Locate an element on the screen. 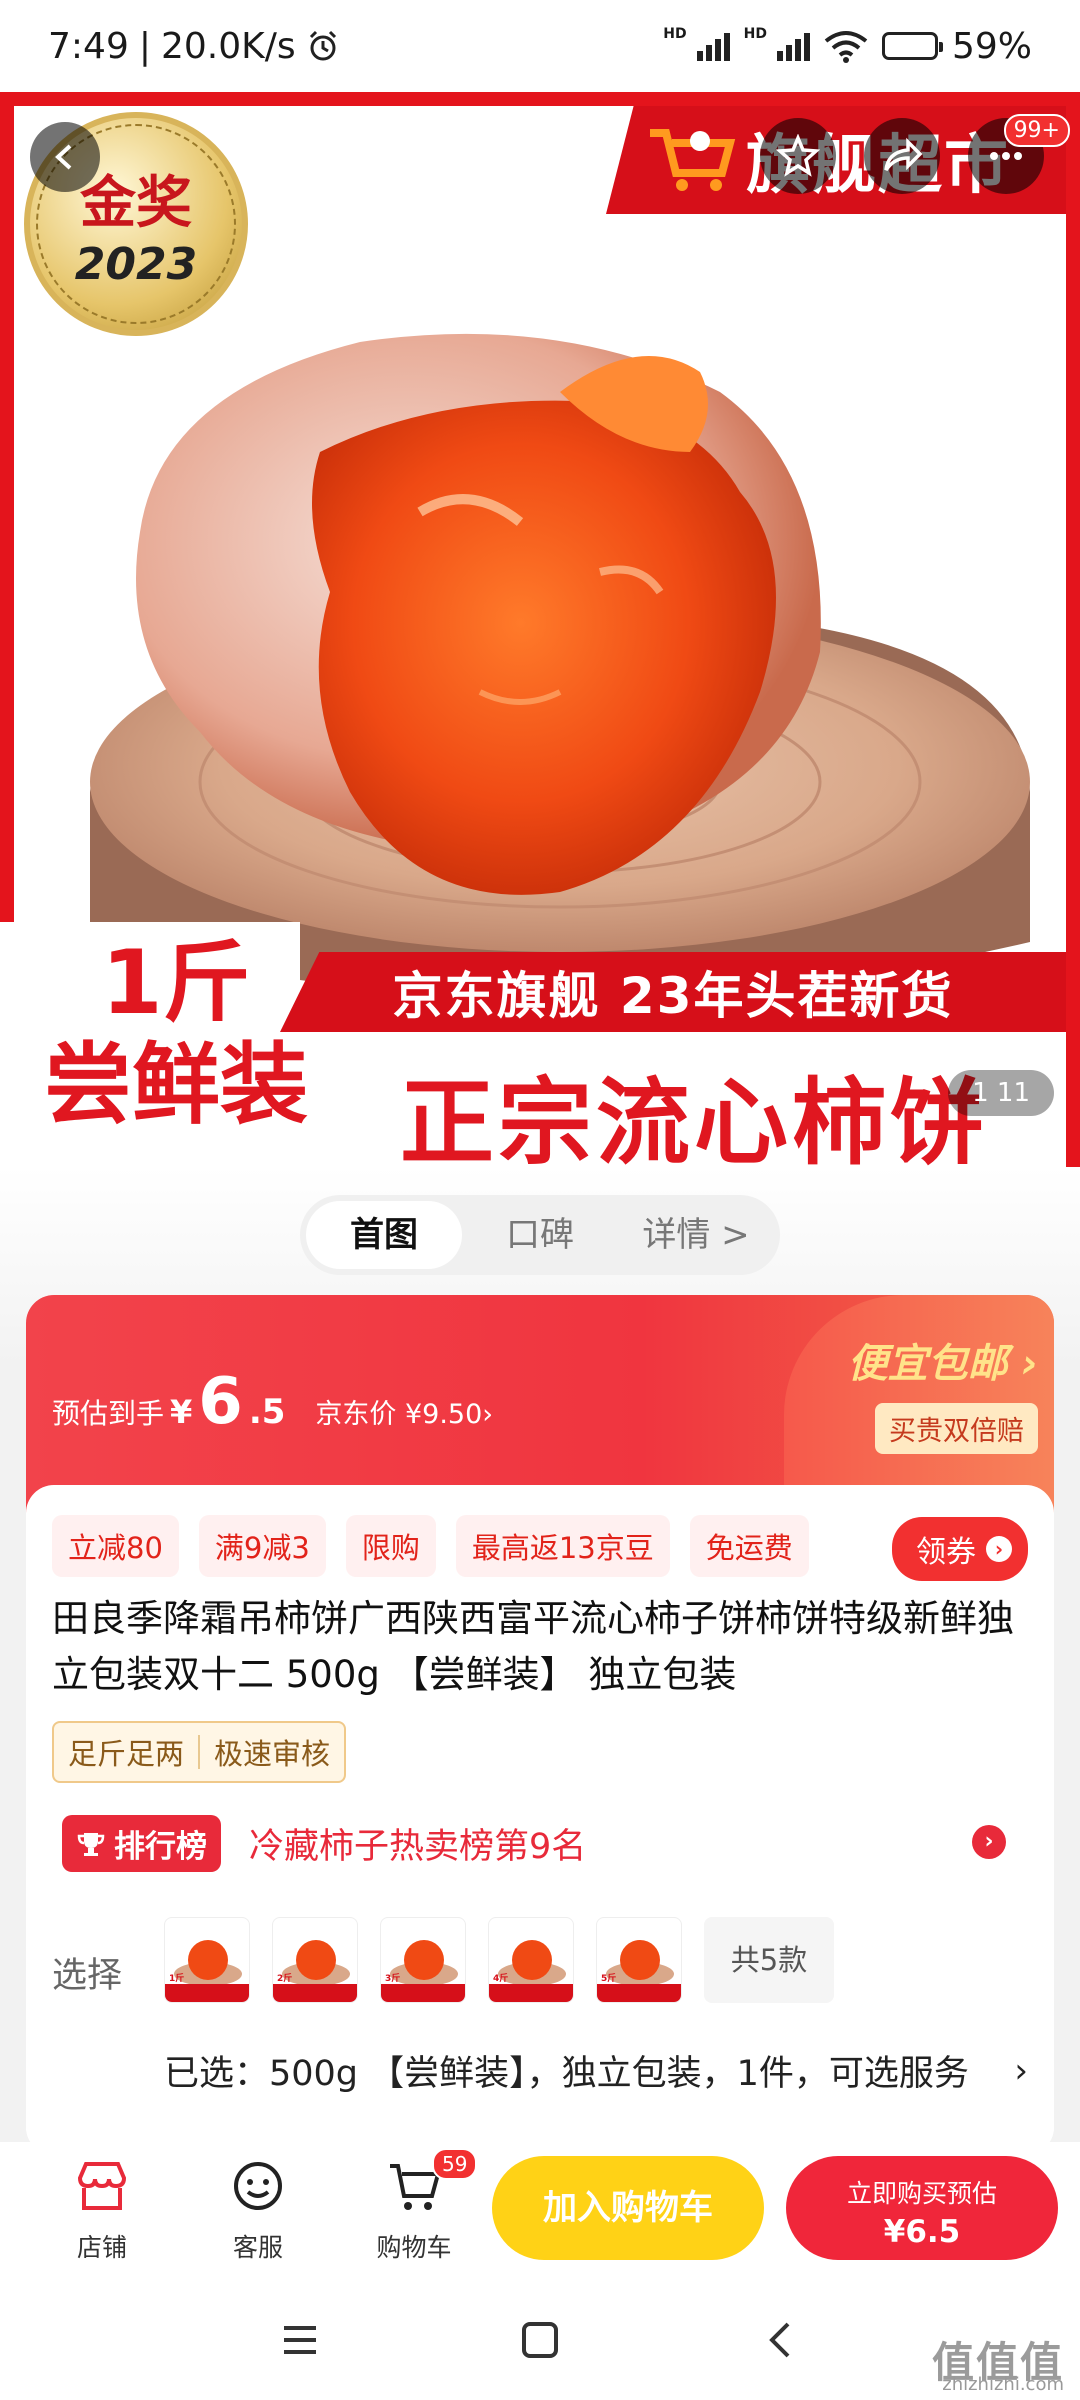 The height and width of the screenshot is (2400, 1080). variant-thumbnails: 1斤 2斤 3斤 4斤 5斤 共5款 is located at coordinates (499, 1960).